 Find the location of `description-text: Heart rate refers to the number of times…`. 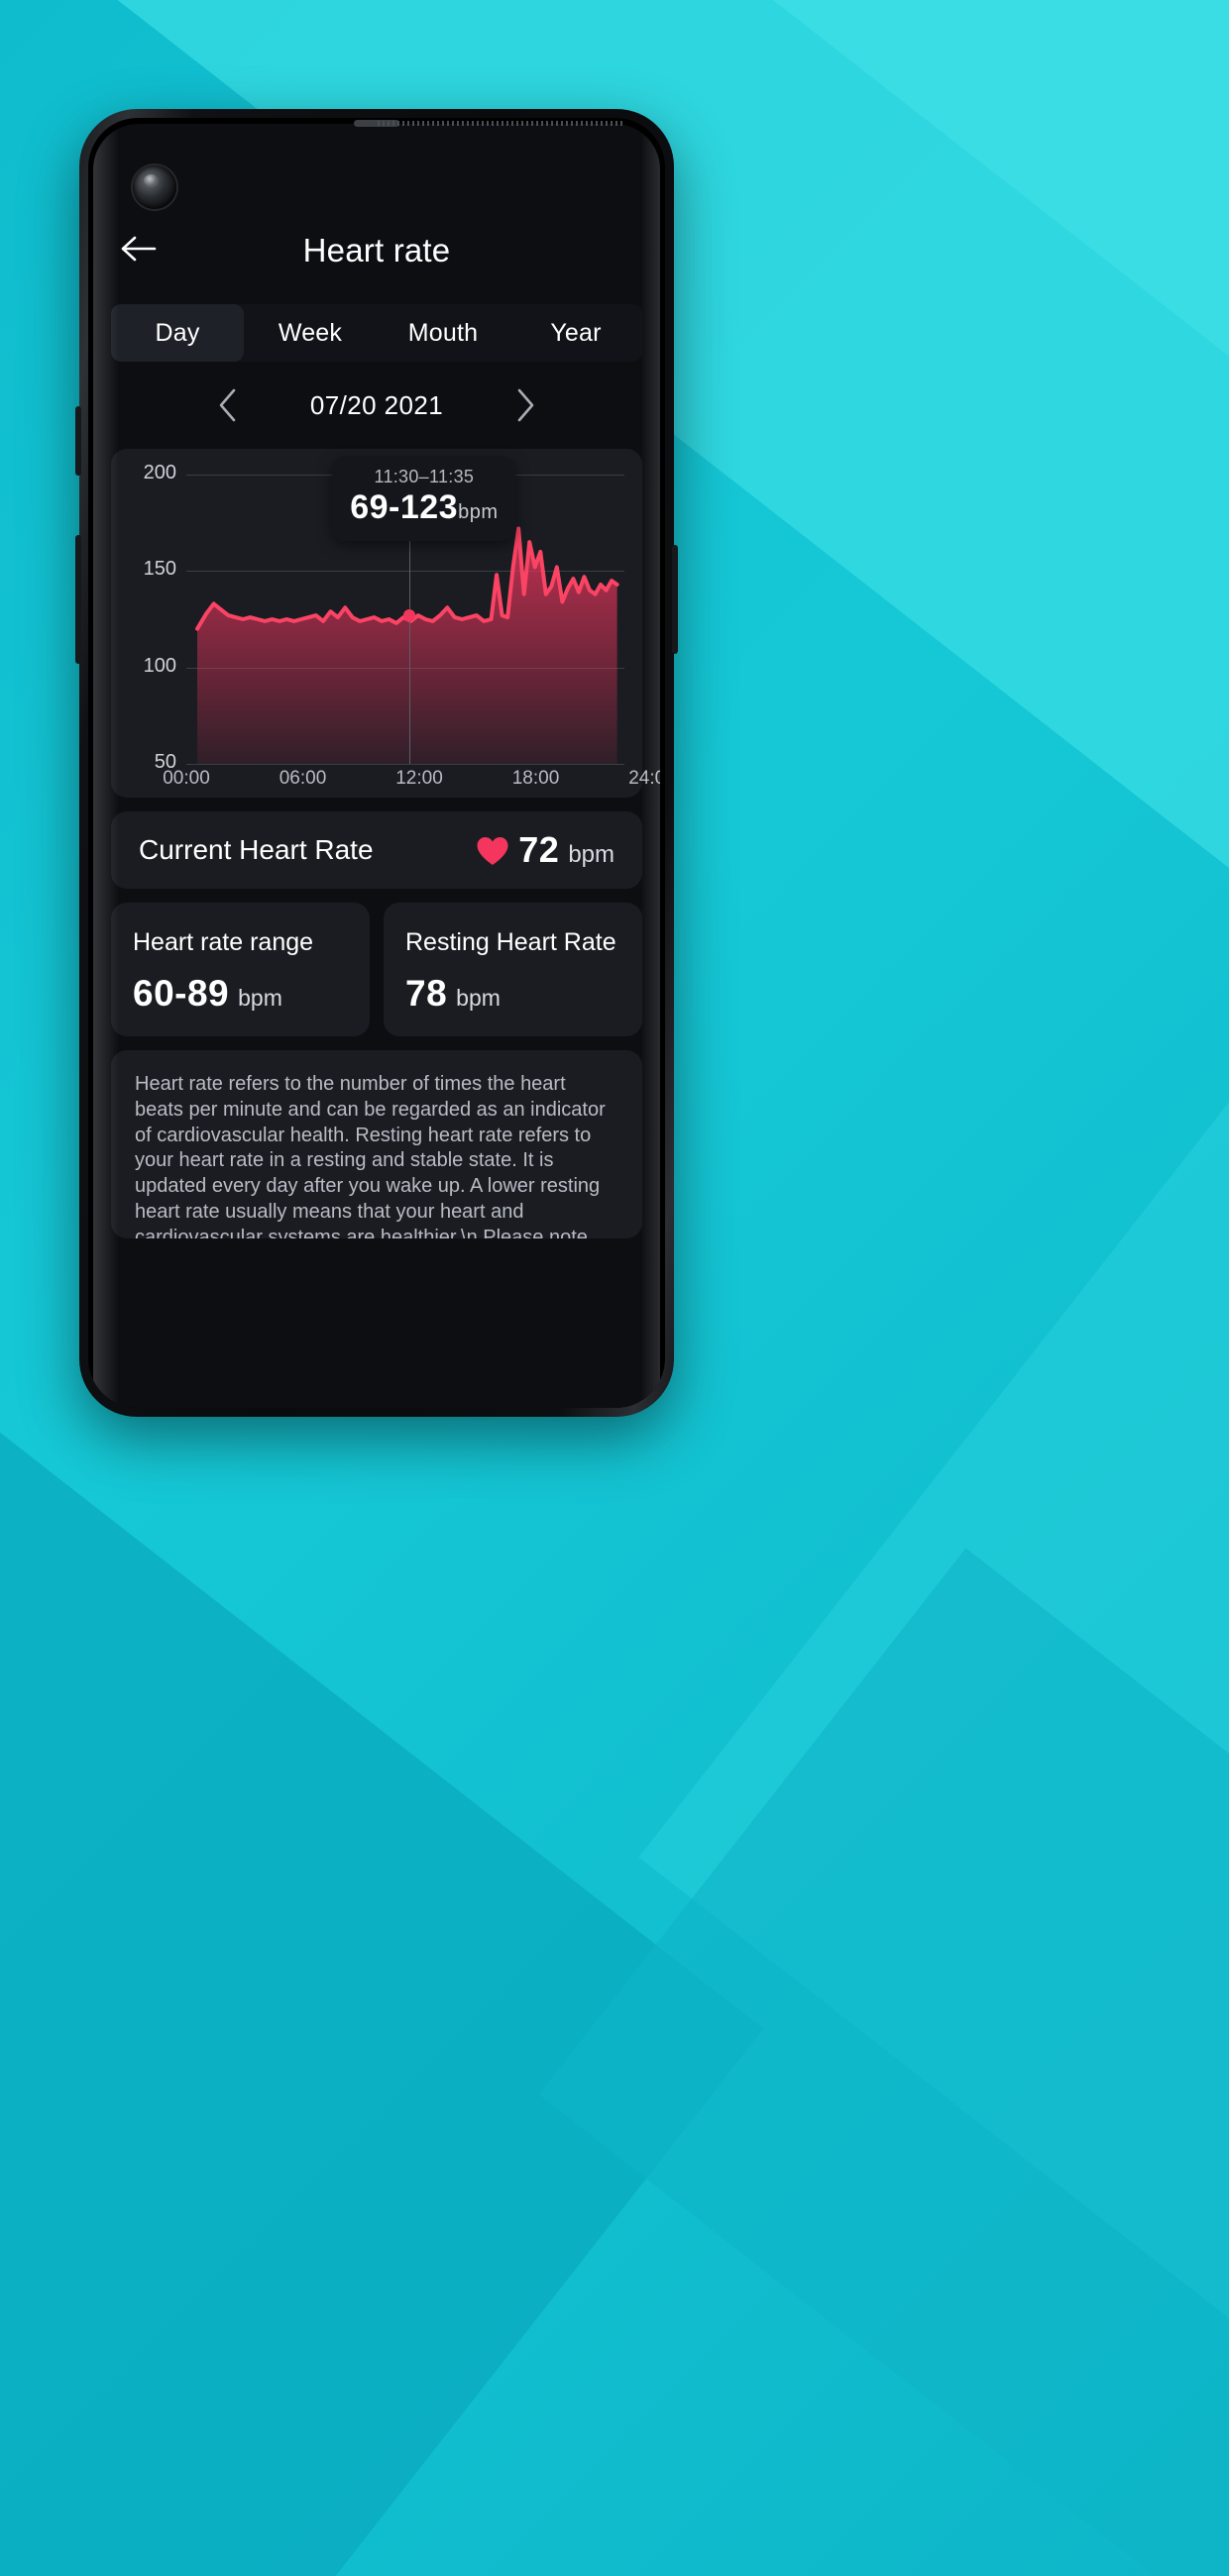

description-text: Heart rate refers to the number of times… is located at coordinates (370, 1155).